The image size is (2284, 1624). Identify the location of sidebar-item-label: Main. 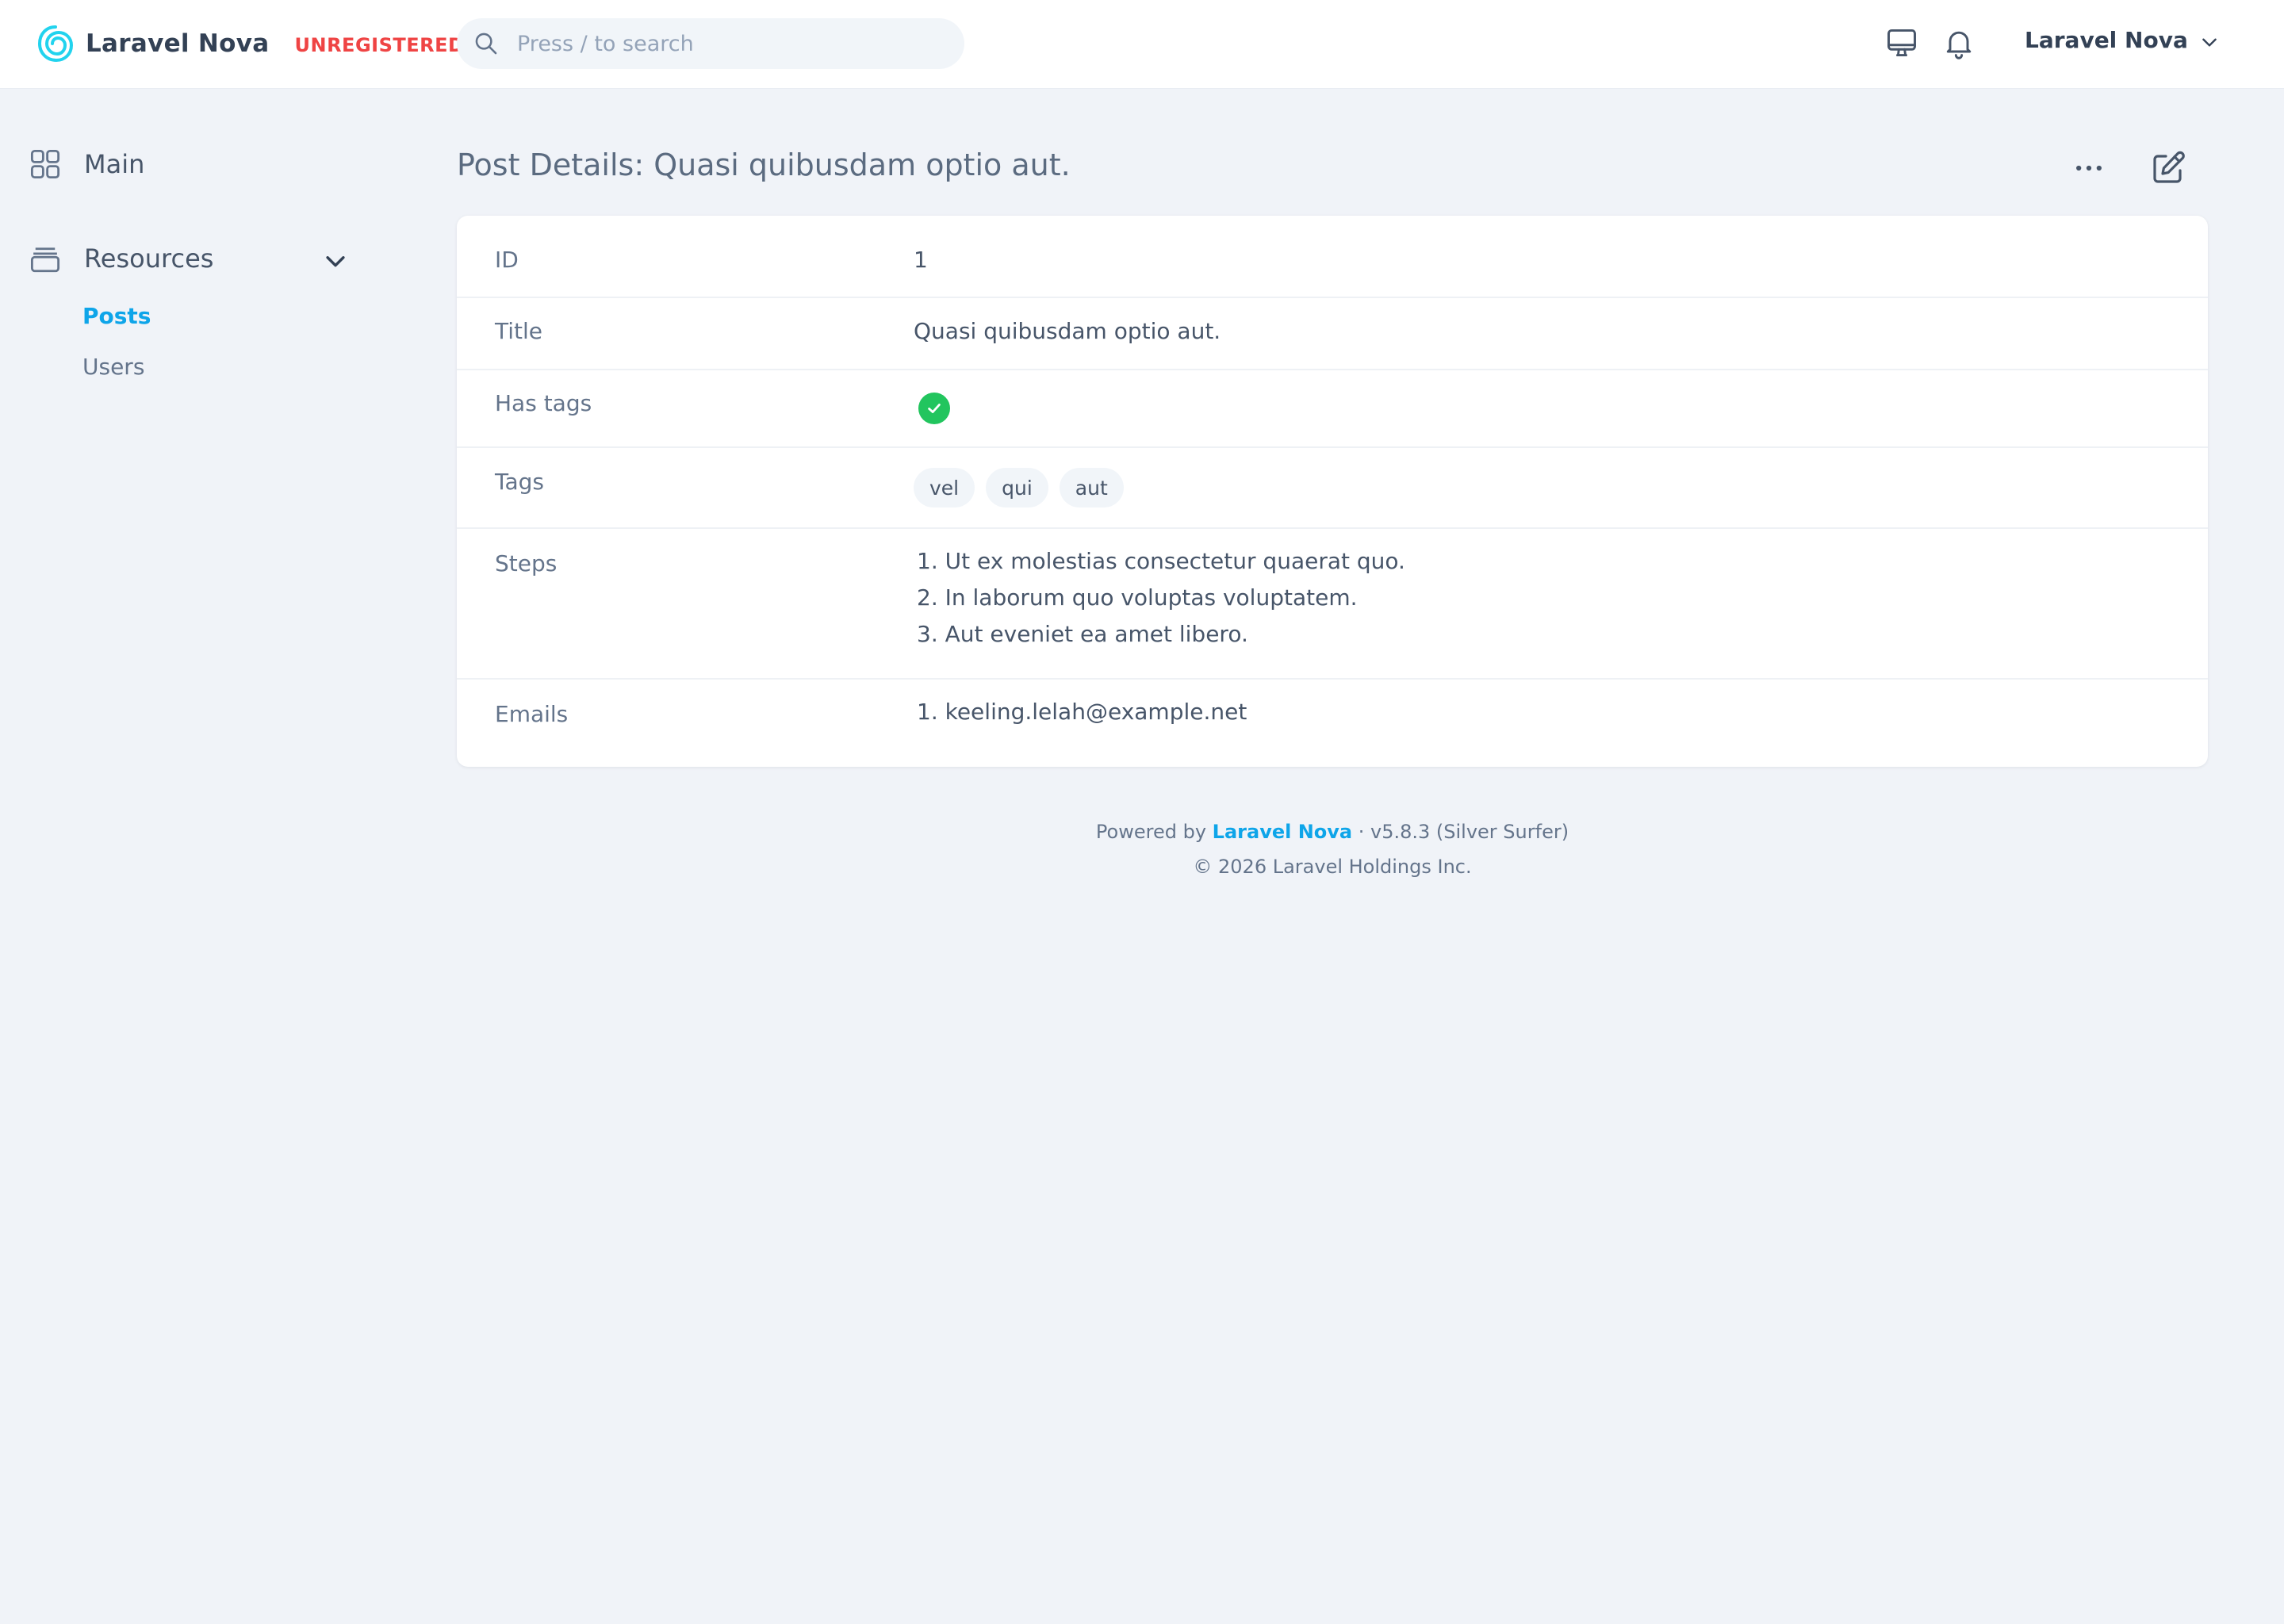
(114, 164).